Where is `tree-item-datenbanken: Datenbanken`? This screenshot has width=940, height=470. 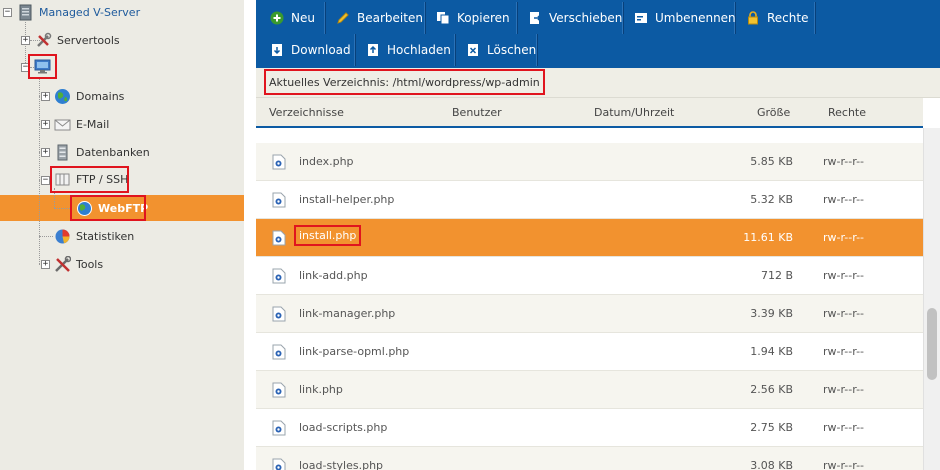
tree-item-datenbanken: Datenbanken is located at coordinates (102, 152).